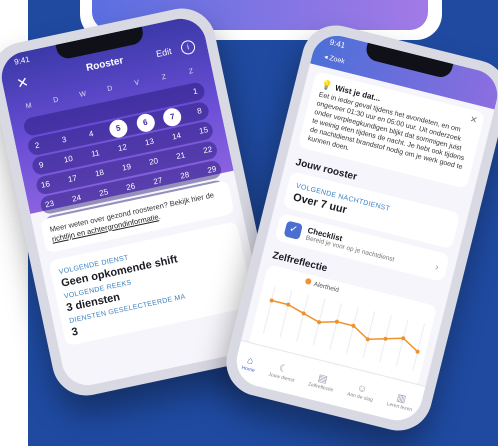  I want to click on calendar-day: 21, so click(180, 156).